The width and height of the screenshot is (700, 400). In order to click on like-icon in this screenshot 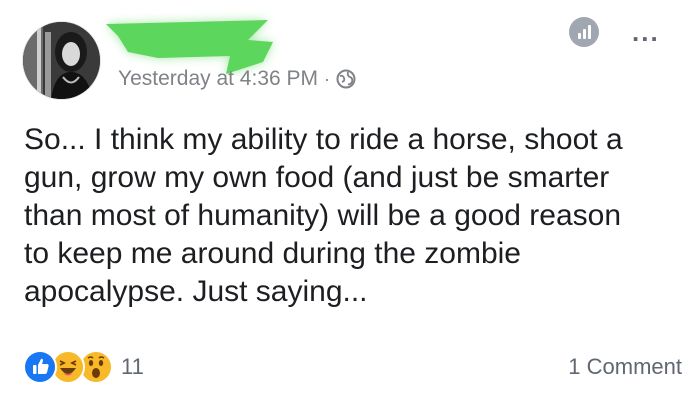, I will do `click(40, 367)`.